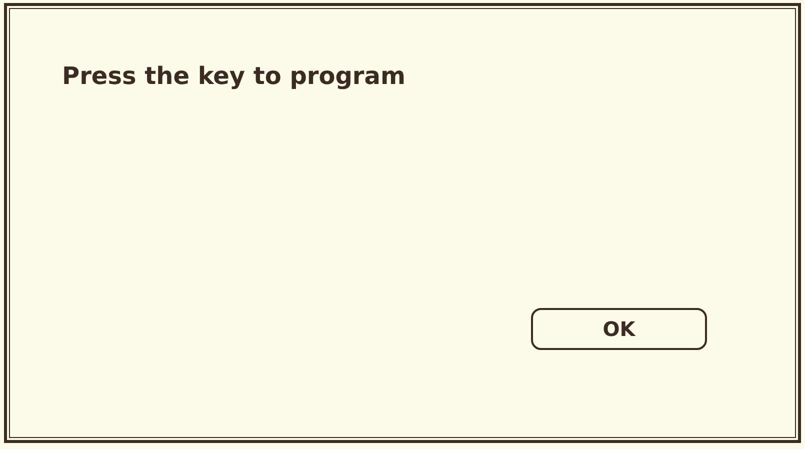 The height and width of the screenshot is (449, 805). What do you see at coordinates (234, 76) in the screenshot?
I see `dialog-message: Press the key to program` at bounding box center [234, 76].